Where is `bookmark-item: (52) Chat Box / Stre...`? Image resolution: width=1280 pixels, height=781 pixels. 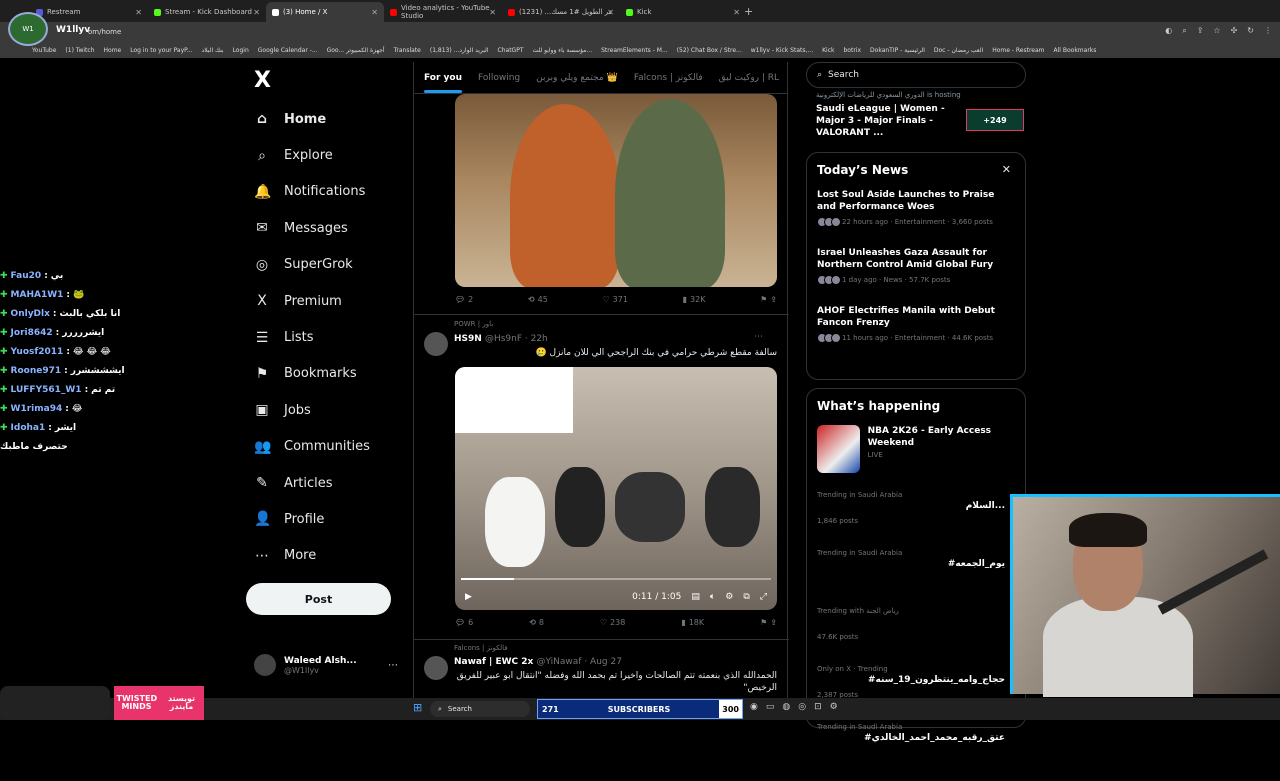
bookmark-item: (52) Chat Box / Stre... is located at coordinates (709, 50).